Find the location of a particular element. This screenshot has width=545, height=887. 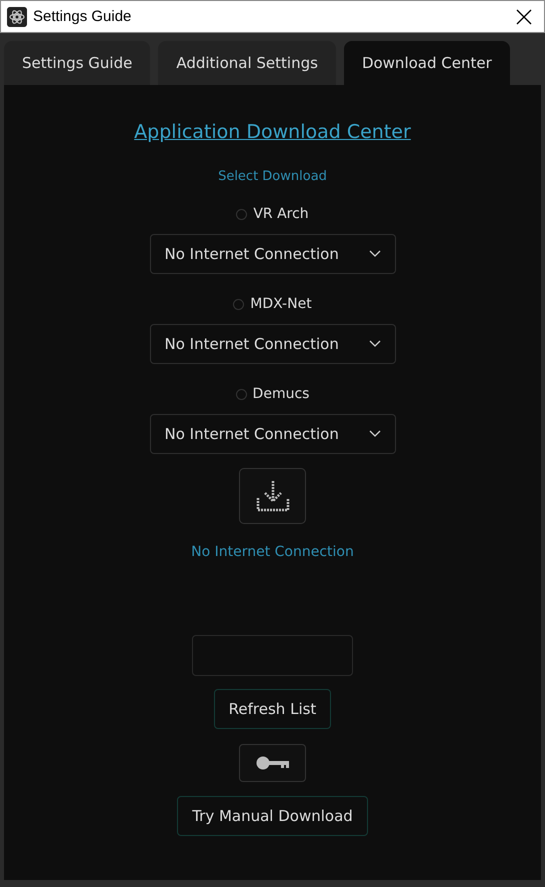

download-button is located at coordinates (272, 496).